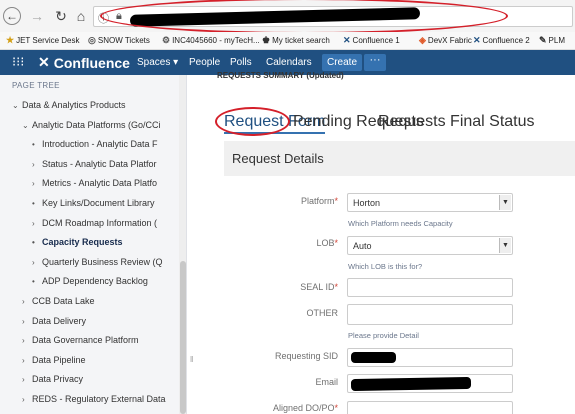  Describe the element at coordinates (94, 164) in the screenshot. I see `sidebar-item: › Status - Analytic Data Platfor` at that location.